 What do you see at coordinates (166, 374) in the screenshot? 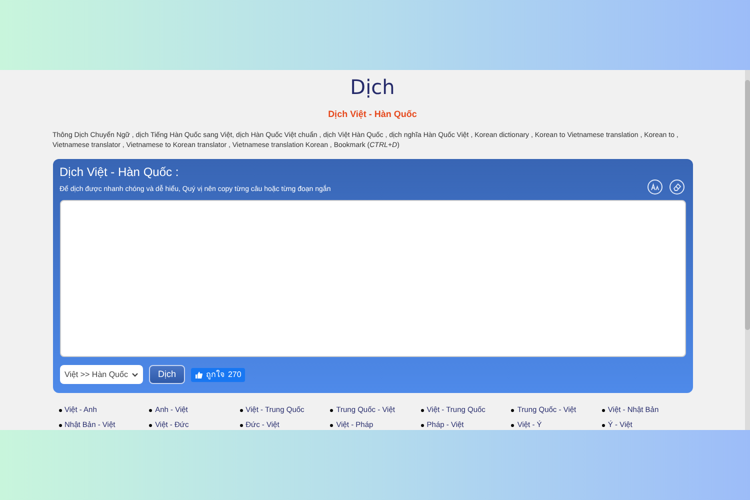
I see `translate-button: Dịch` at bounding box center [166, 374].